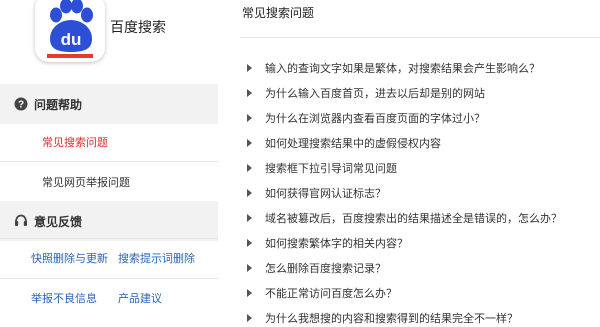  What do you see at coordinates (58, 104) in the screenshot?
I see `help-section-label: 问题帮助` at bounding box center [58, 104].